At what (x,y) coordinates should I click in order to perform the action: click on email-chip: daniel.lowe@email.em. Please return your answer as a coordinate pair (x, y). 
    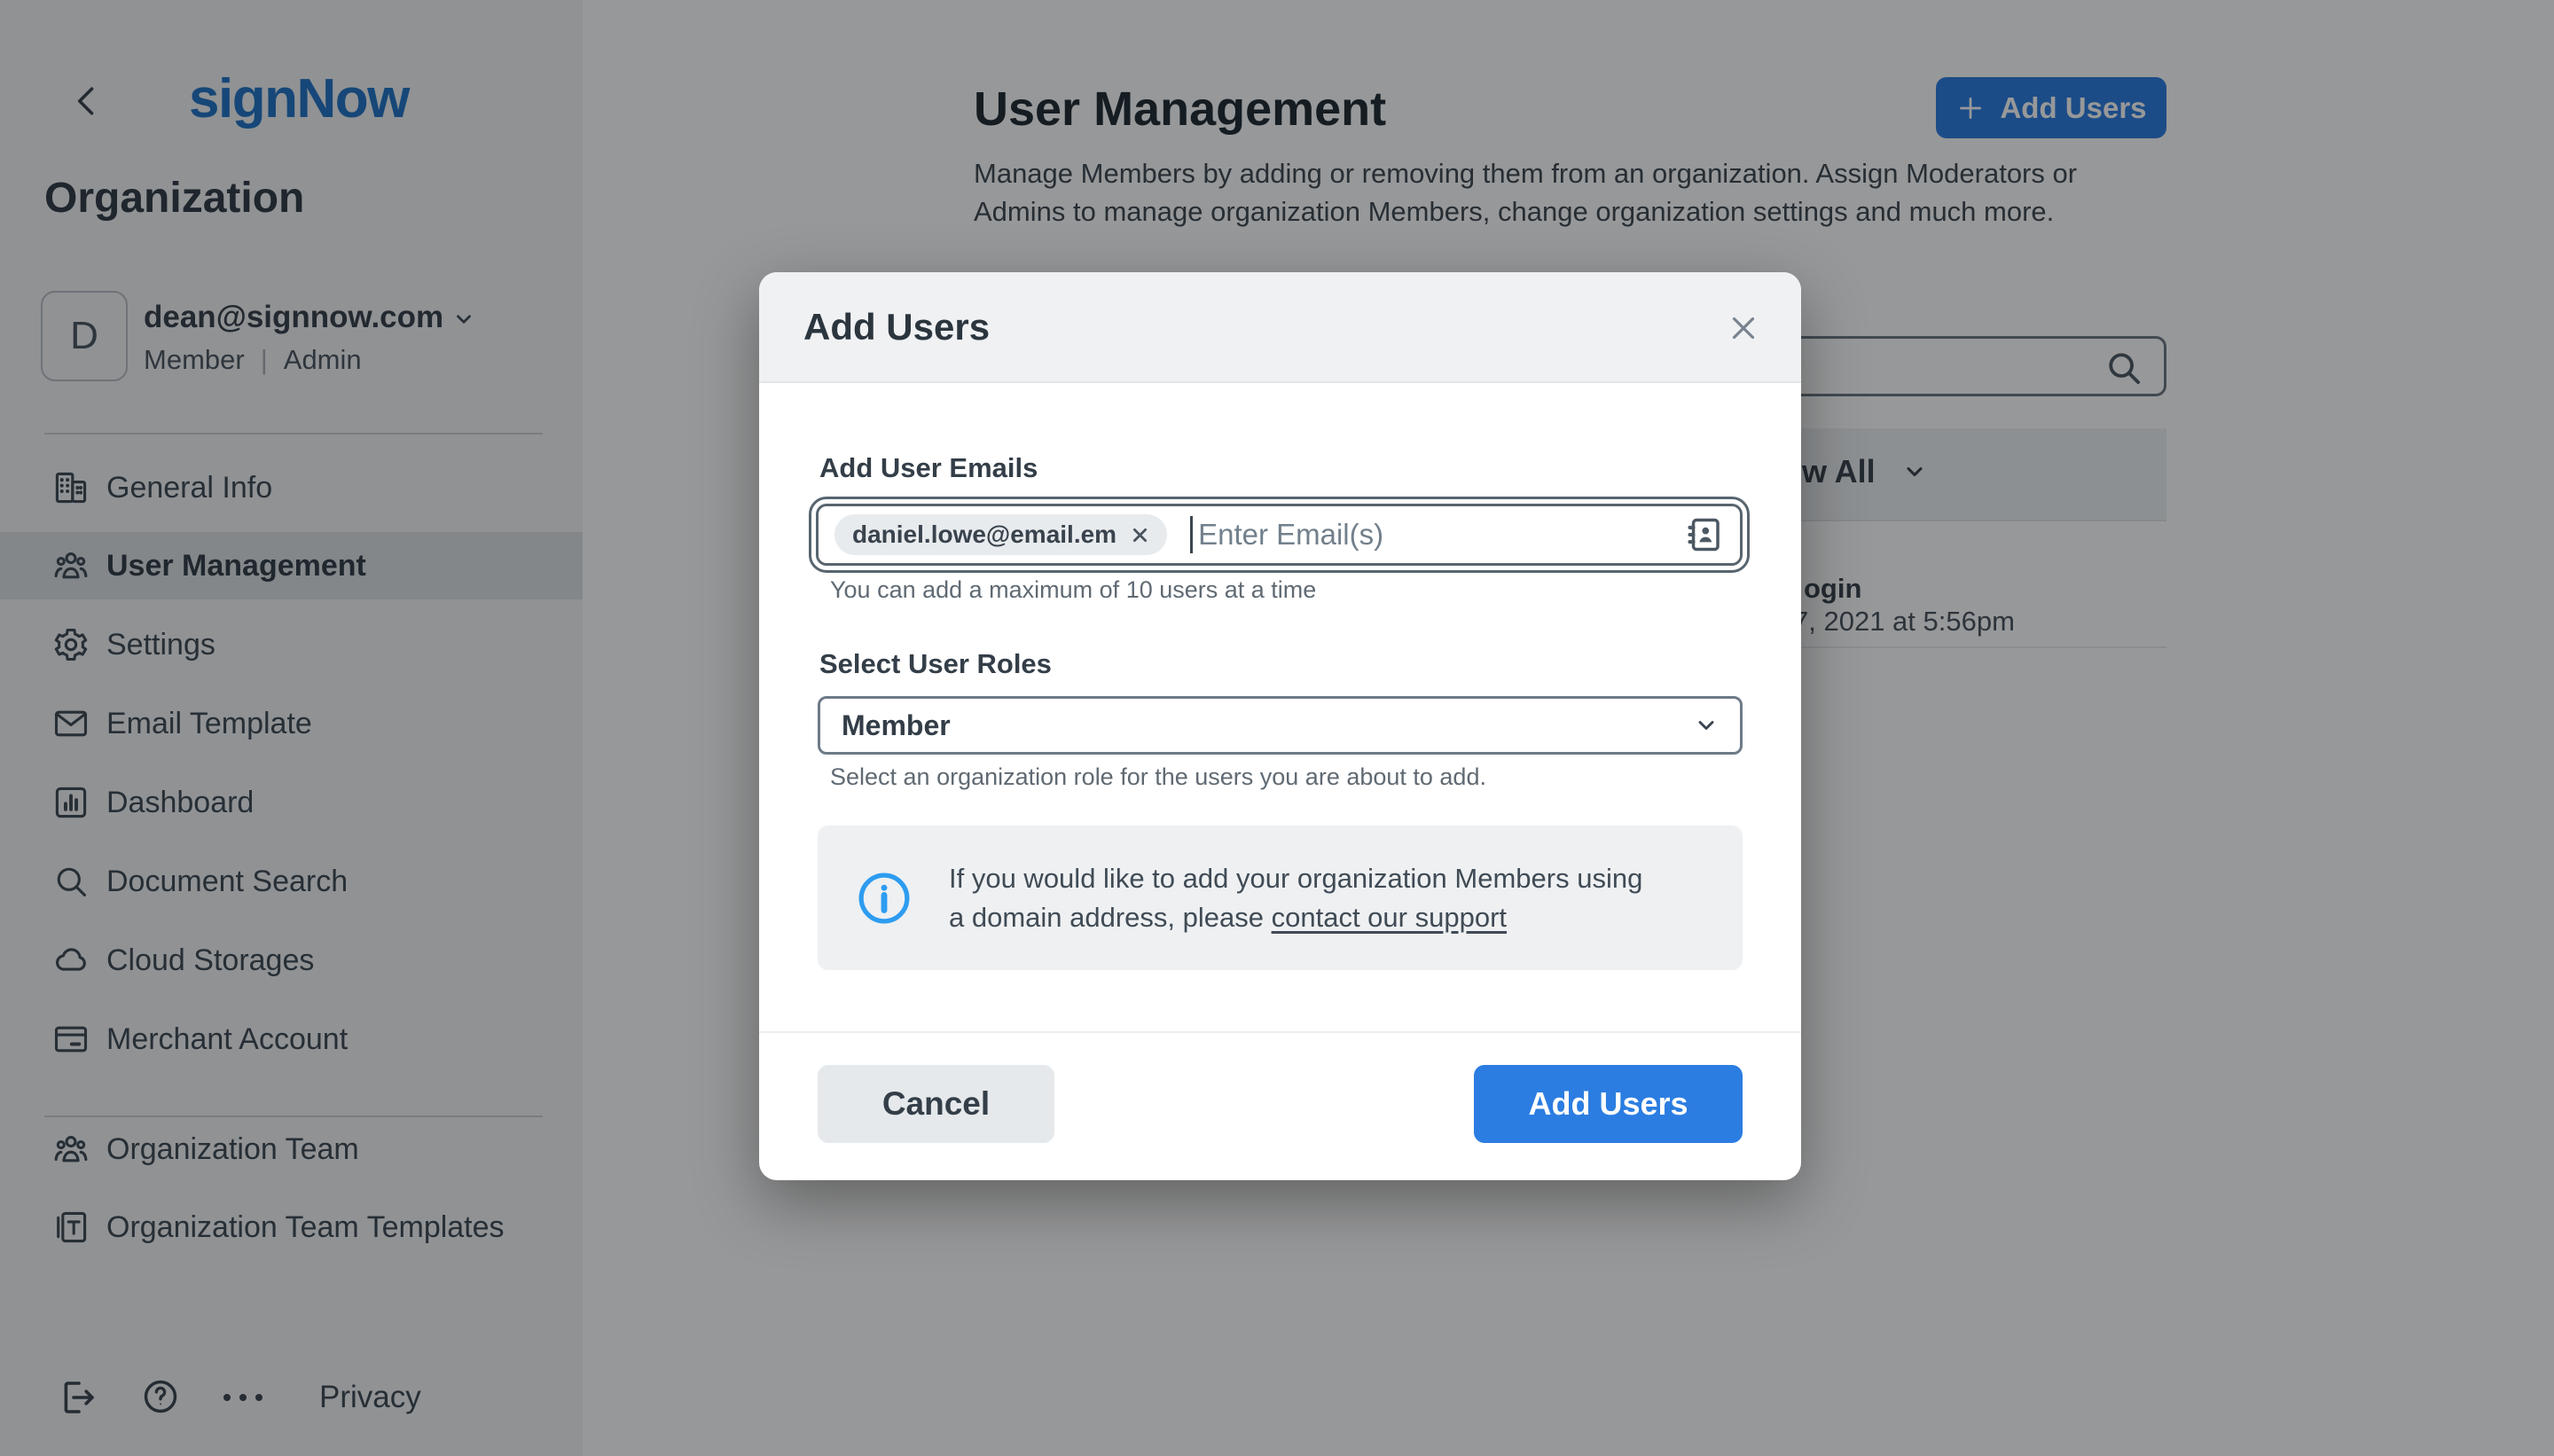
    Looking at the image, I should click on (1001, 534).